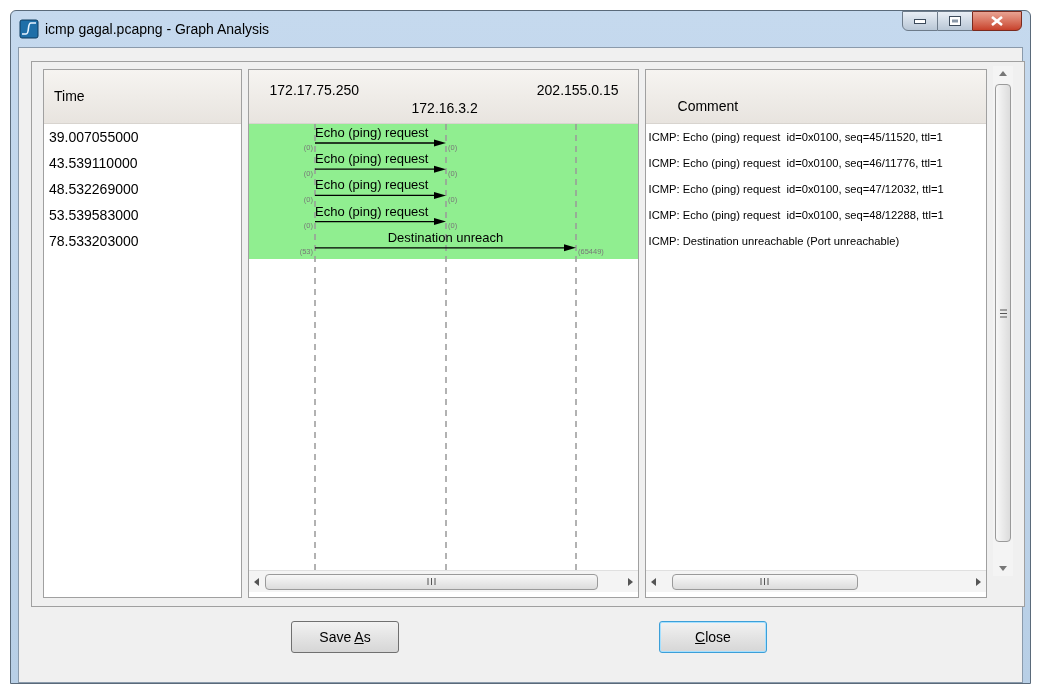  I want to click on window-title: icmp gagal.pcapng - Graph Analysis, so click(157, 29).